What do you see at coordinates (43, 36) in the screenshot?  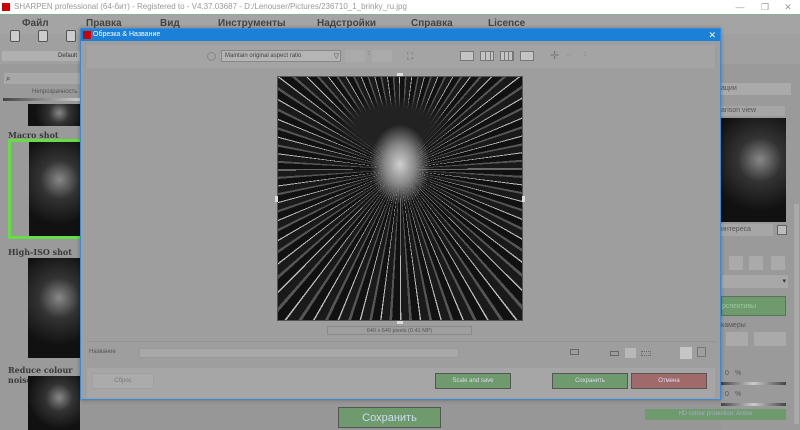 I see `history-icon` at bounding box center [43, 36].